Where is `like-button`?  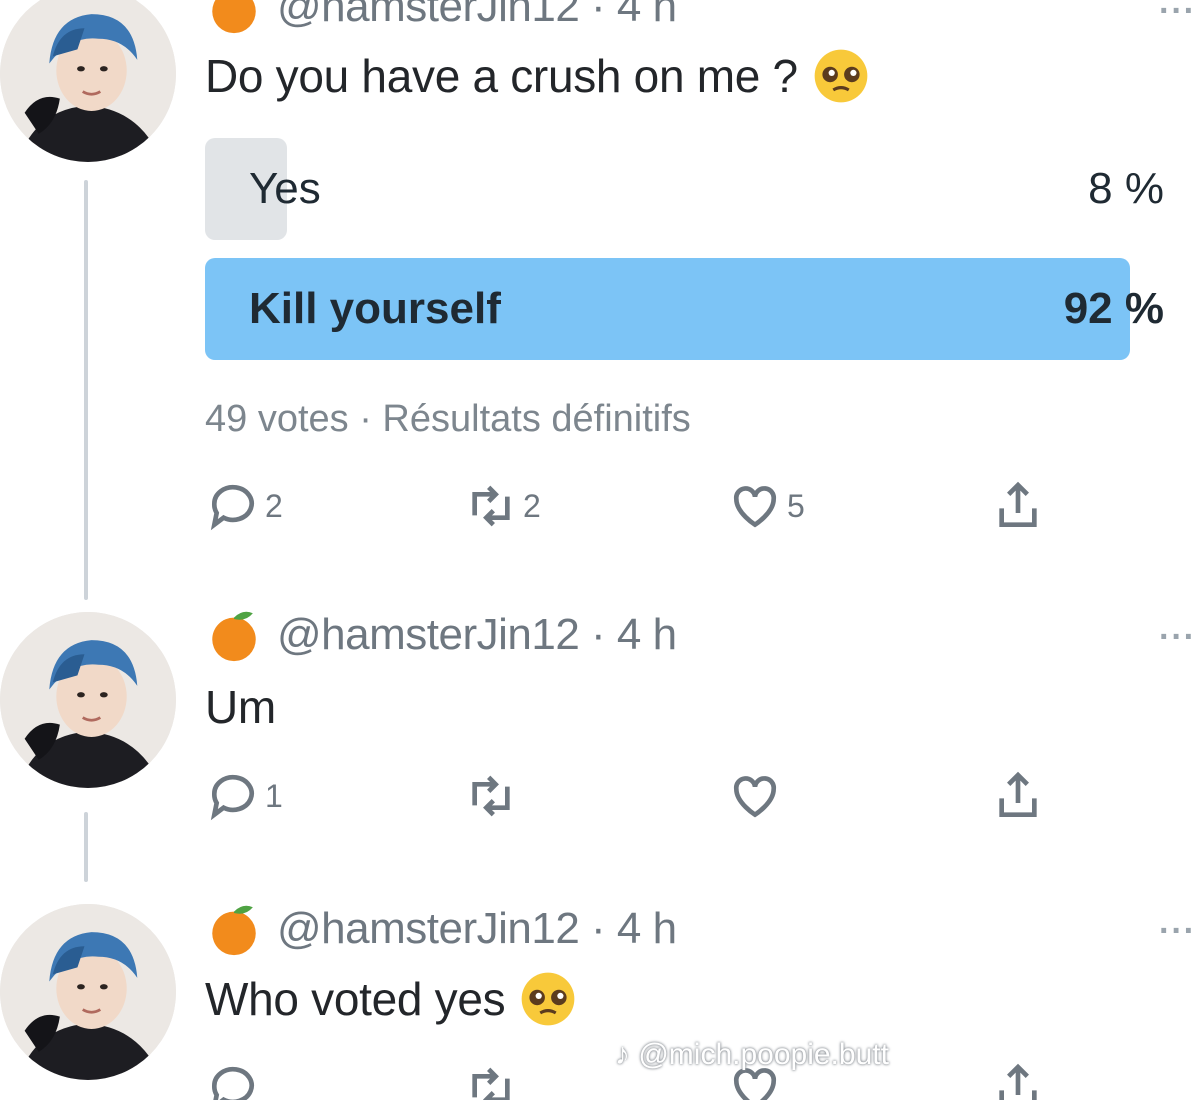 like-button is located at coordinates (755, 796).